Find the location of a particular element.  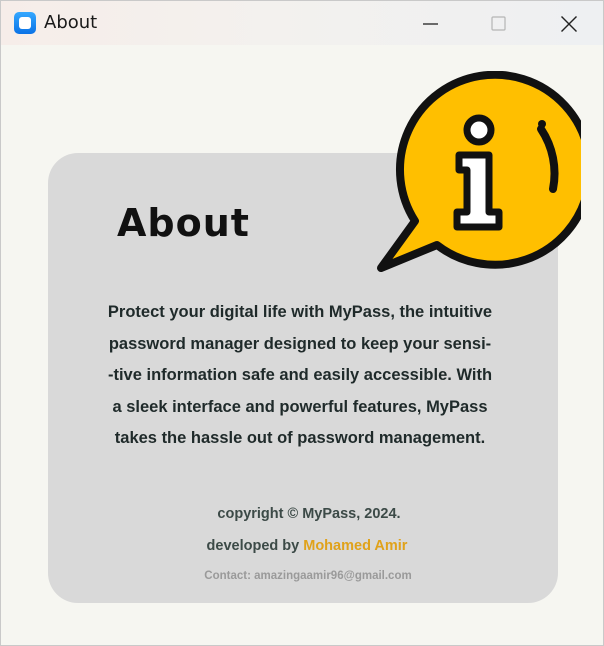

about-heading: About is located at coordinates (183, 223).